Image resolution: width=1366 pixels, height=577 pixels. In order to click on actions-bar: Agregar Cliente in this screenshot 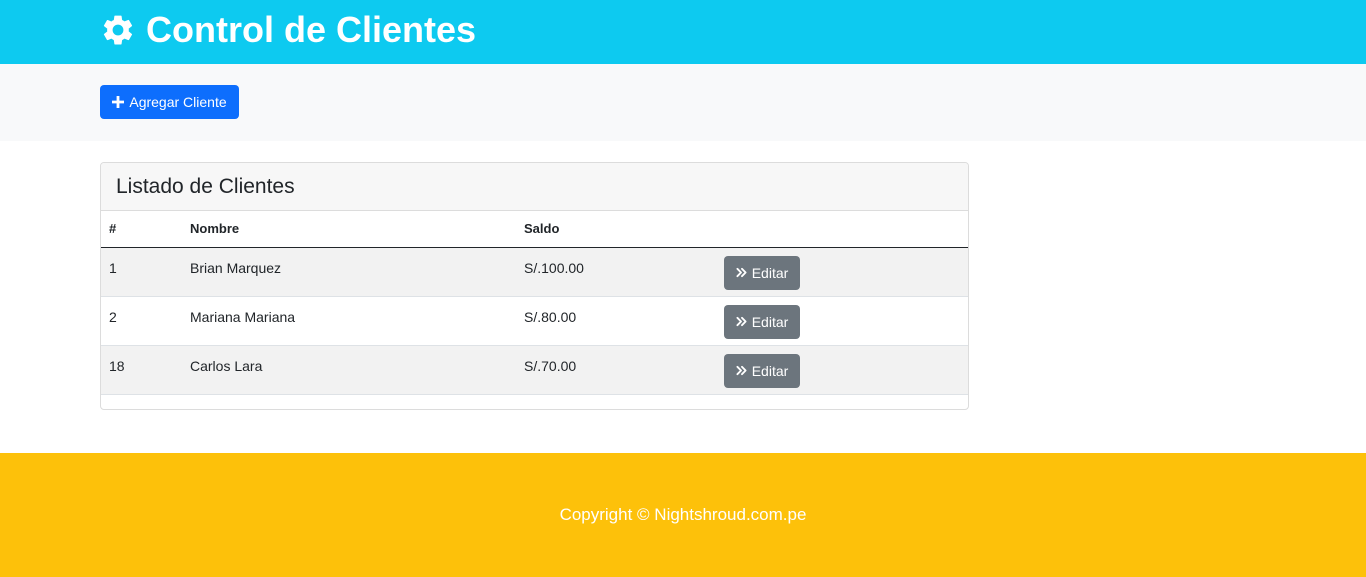, I will do `click(683, 102)`.